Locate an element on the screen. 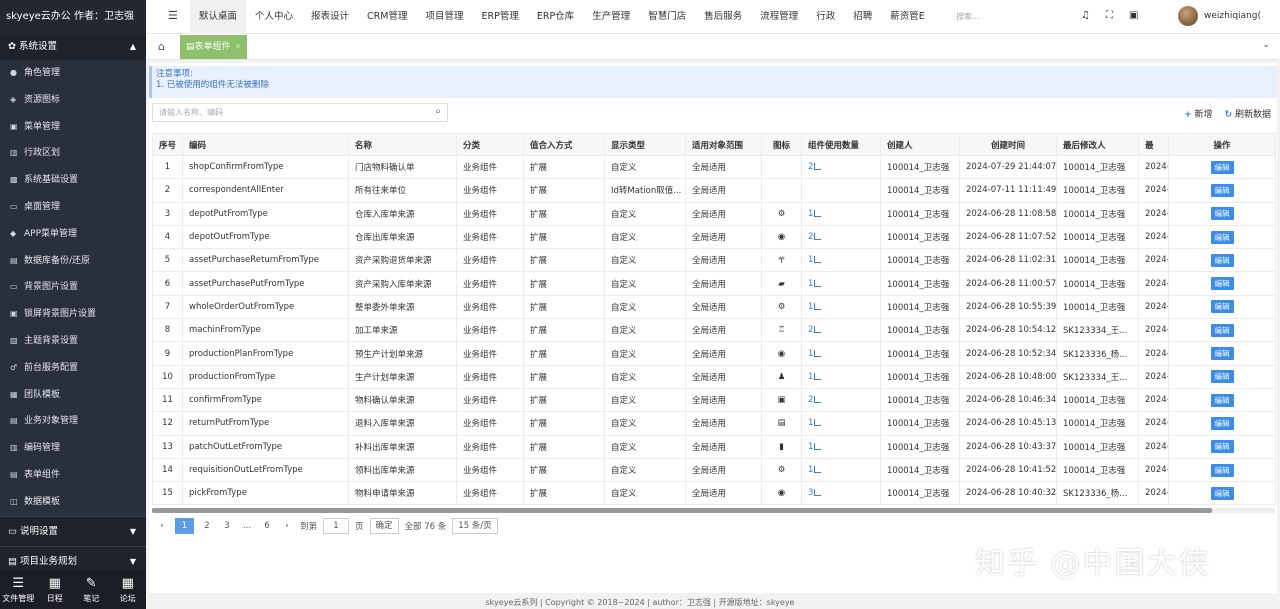  sidebar-section-explain: ▭ 说明设置 ▼ is located at coordinates (73, 530).